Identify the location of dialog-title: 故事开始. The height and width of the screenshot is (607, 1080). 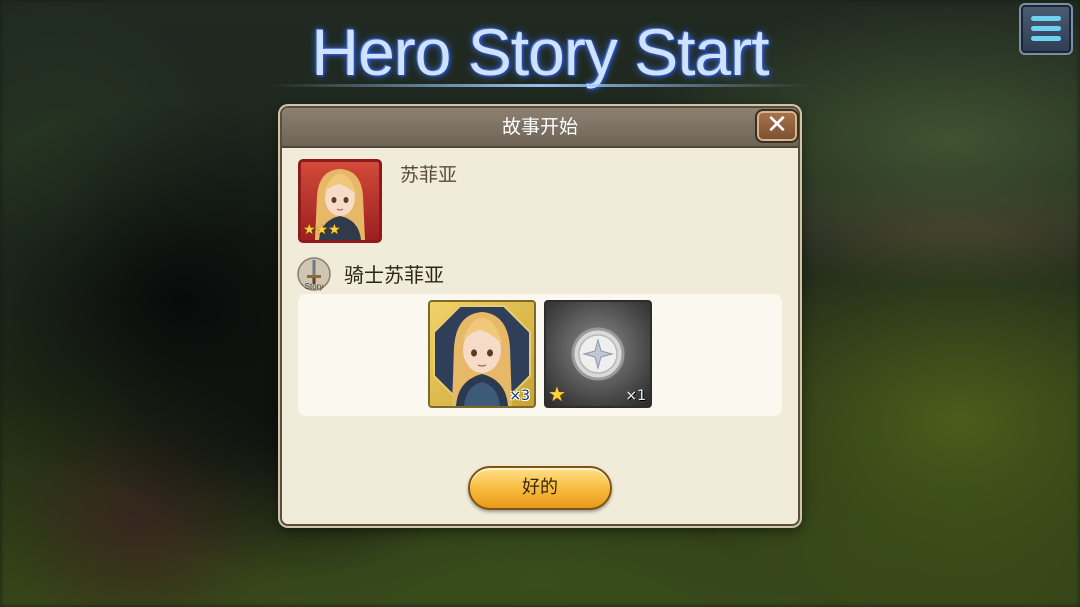
(540, 128).